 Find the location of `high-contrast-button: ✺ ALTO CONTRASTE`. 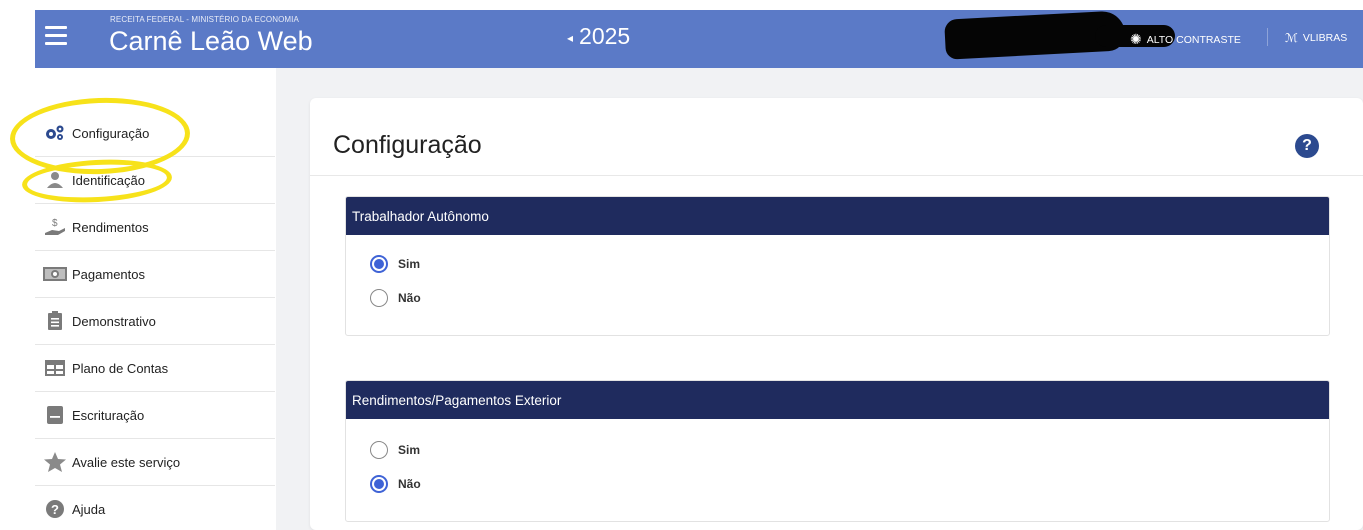

high-contrast-button: ✺ ALTO CONTRASTE is located at coordinates (1185, 39).